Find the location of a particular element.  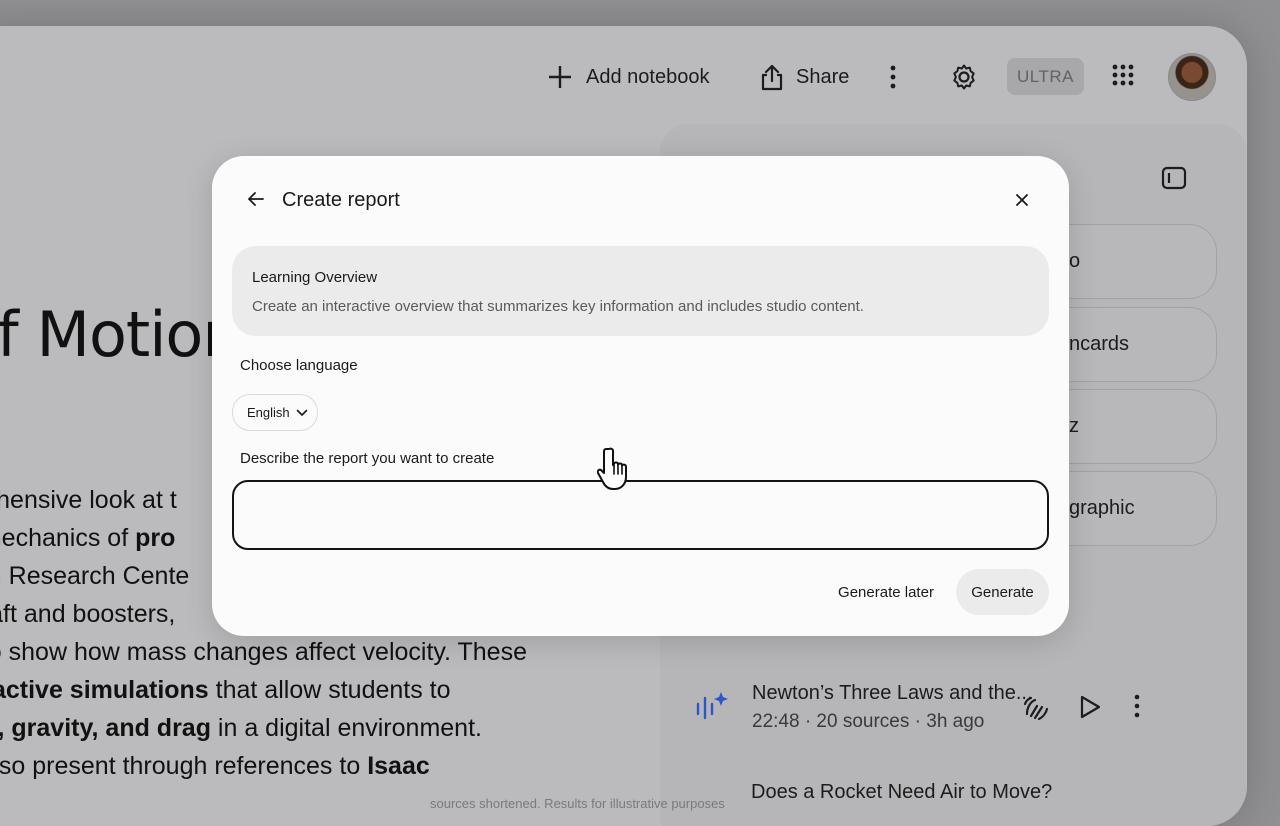

describe-report-input is located at coordinates (640, 515).